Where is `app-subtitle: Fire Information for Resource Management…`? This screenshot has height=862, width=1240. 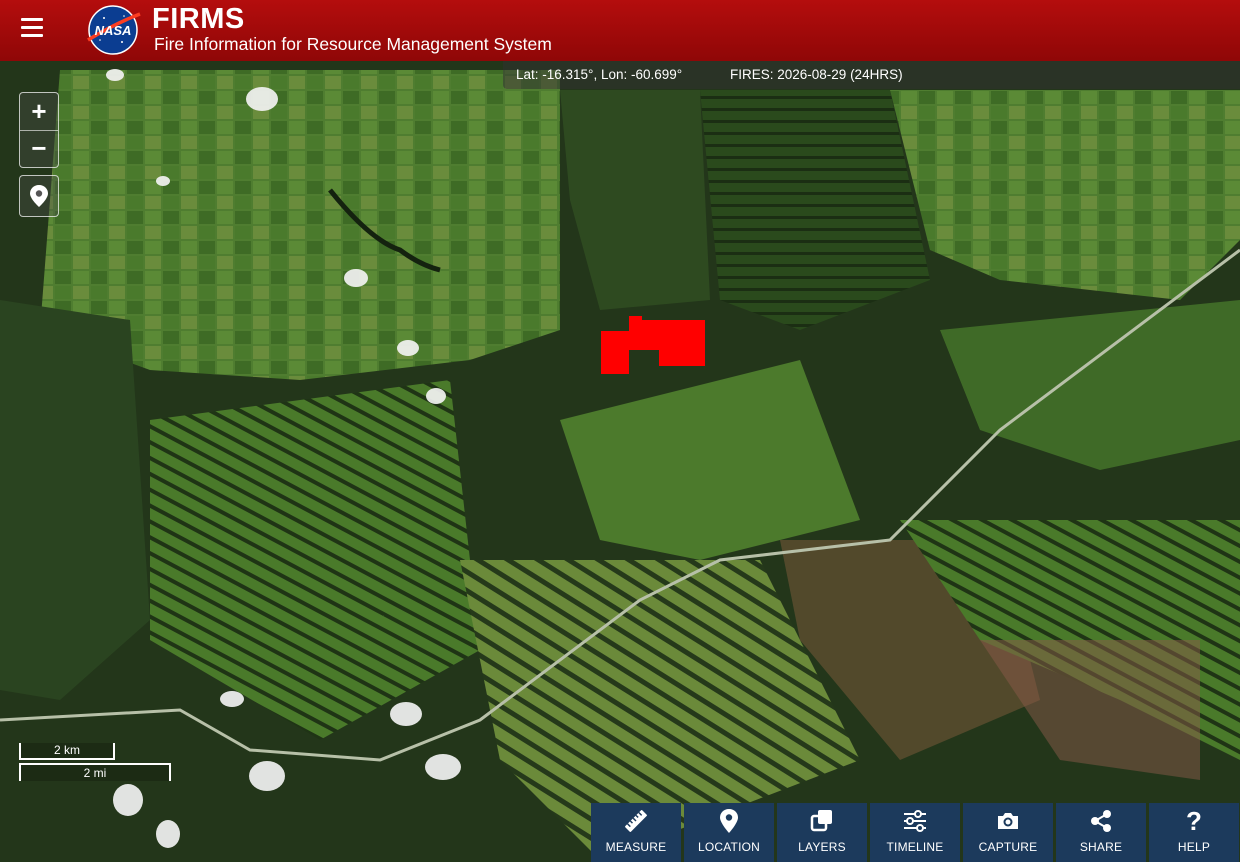 app-subtitle: Fire Information for Resource Management… is located at coordinates (353, 44).